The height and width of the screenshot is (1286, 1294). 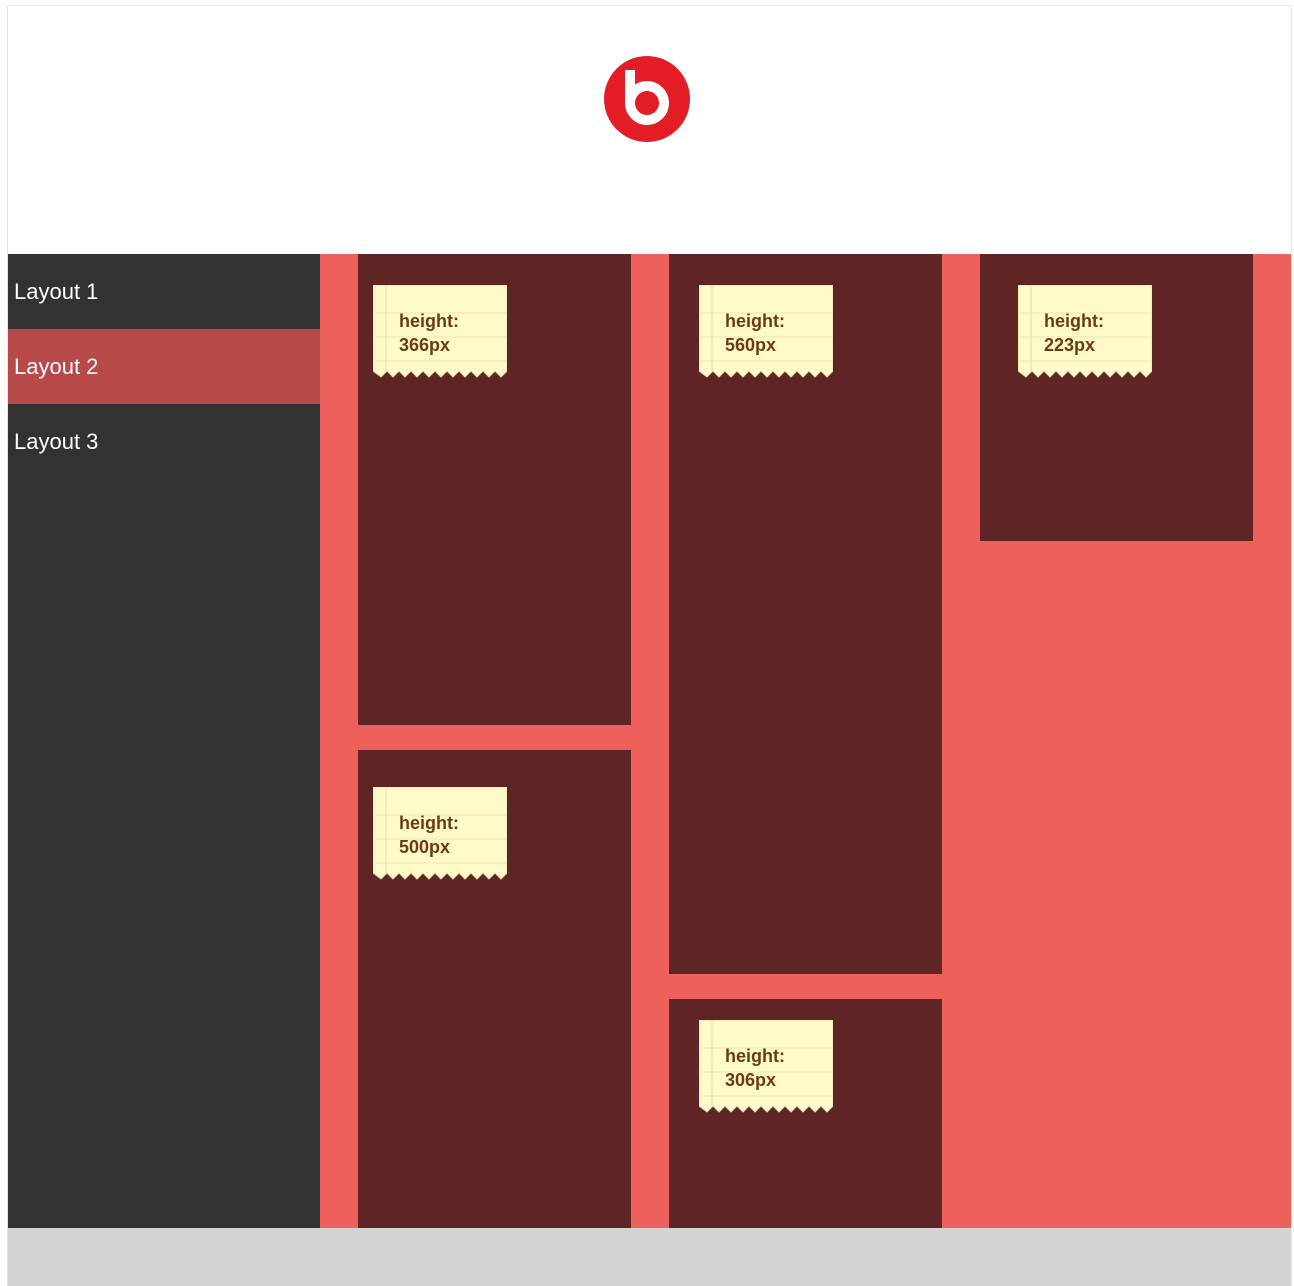 I want to click on note-value: 560px, so click(x=751, y=345).